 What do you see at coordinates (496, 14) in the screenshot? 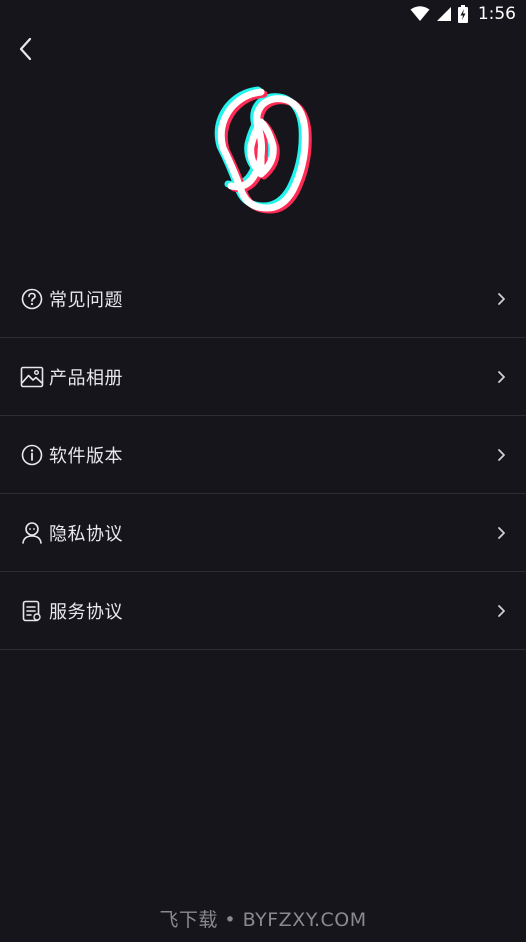
I see `status-time: 1:56` at bounding box center [496, 14].